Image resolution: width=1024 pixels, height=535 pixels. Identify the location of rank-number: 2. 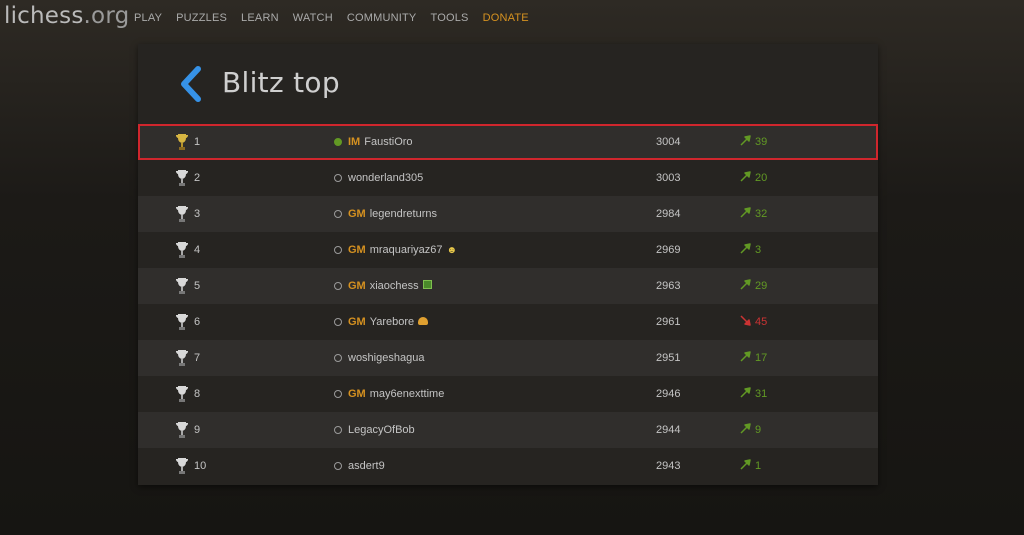
(197, 178).